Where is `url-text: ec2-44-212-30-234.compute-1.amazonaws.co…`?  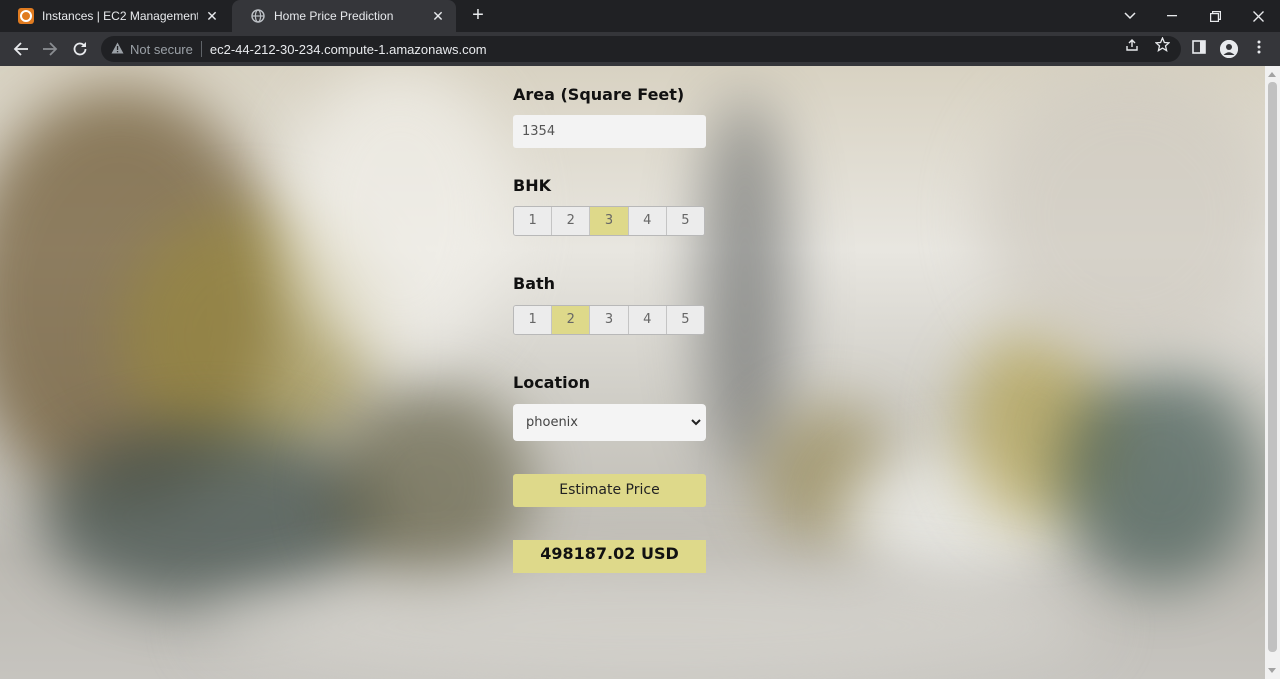
url-text: ec2-44-212-30-234.compute-1.amazonaws.co… is located at coordinates (348, 49).